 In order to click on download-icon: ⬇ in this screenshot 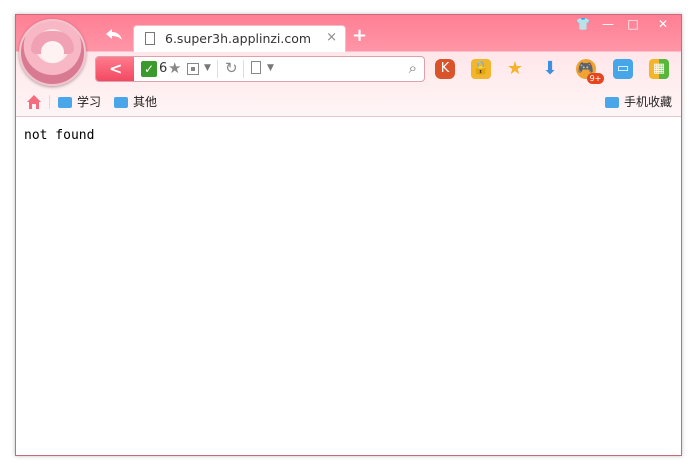, I will do `click(550, 69)`.